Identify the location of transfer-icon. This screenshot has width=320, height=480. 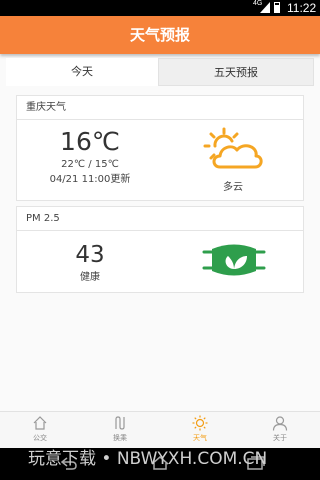
(120, 423).